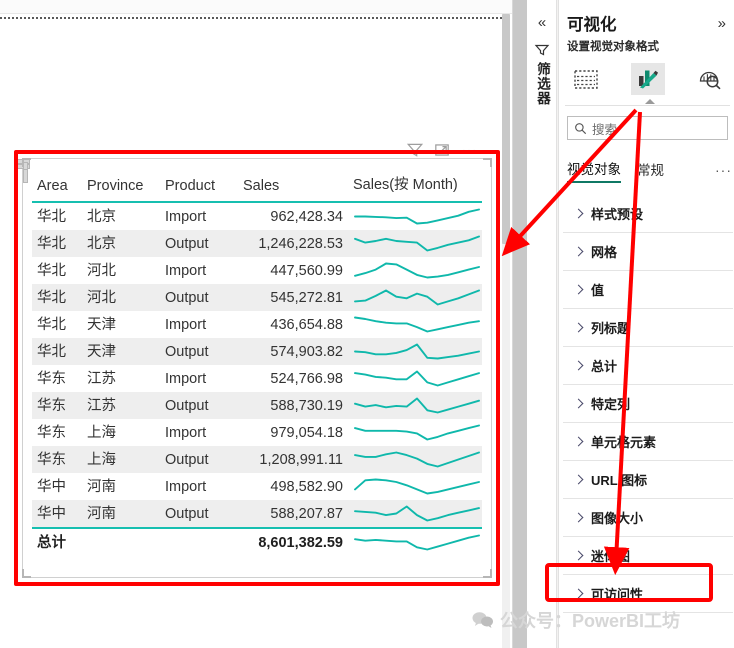 This screenshot has width=734, height=648. I want to click on format-mode-toolbar, so click(646, 79).